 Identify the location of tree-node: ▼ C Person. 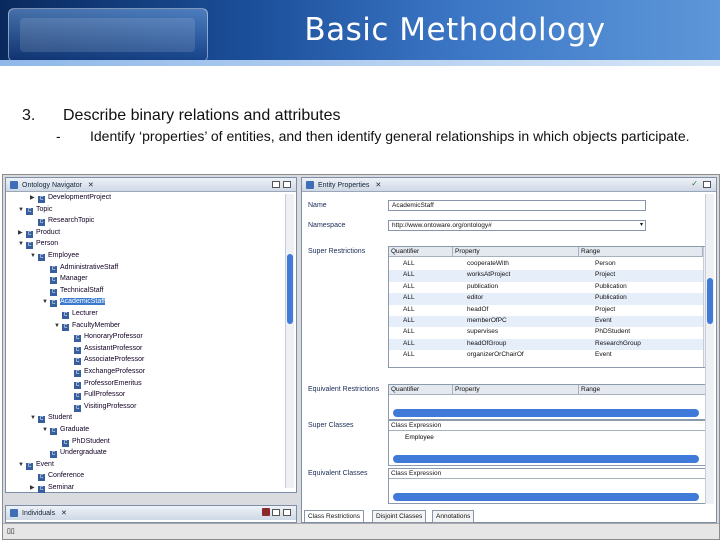
(38, 245).